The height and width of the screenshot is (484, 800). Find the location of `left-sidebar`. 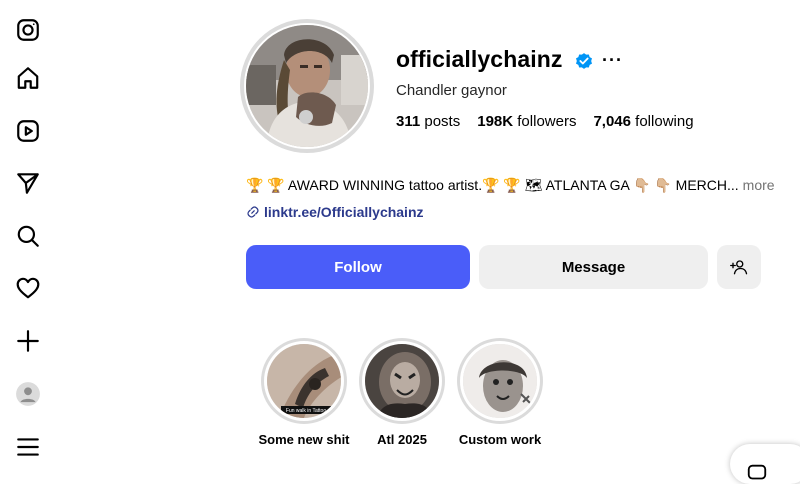

left-sidebar is located at coordinates (28, 234).